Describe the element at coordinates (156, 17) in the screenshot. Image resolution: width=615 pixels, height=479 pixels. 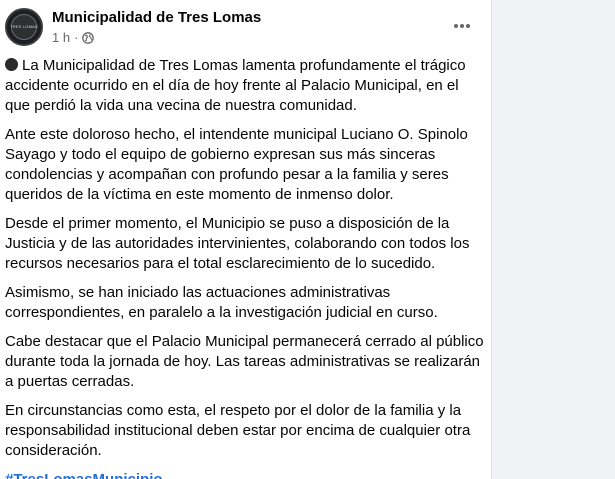
I see `page-name-link: Municipalidad de Tres Lomas` at that location.